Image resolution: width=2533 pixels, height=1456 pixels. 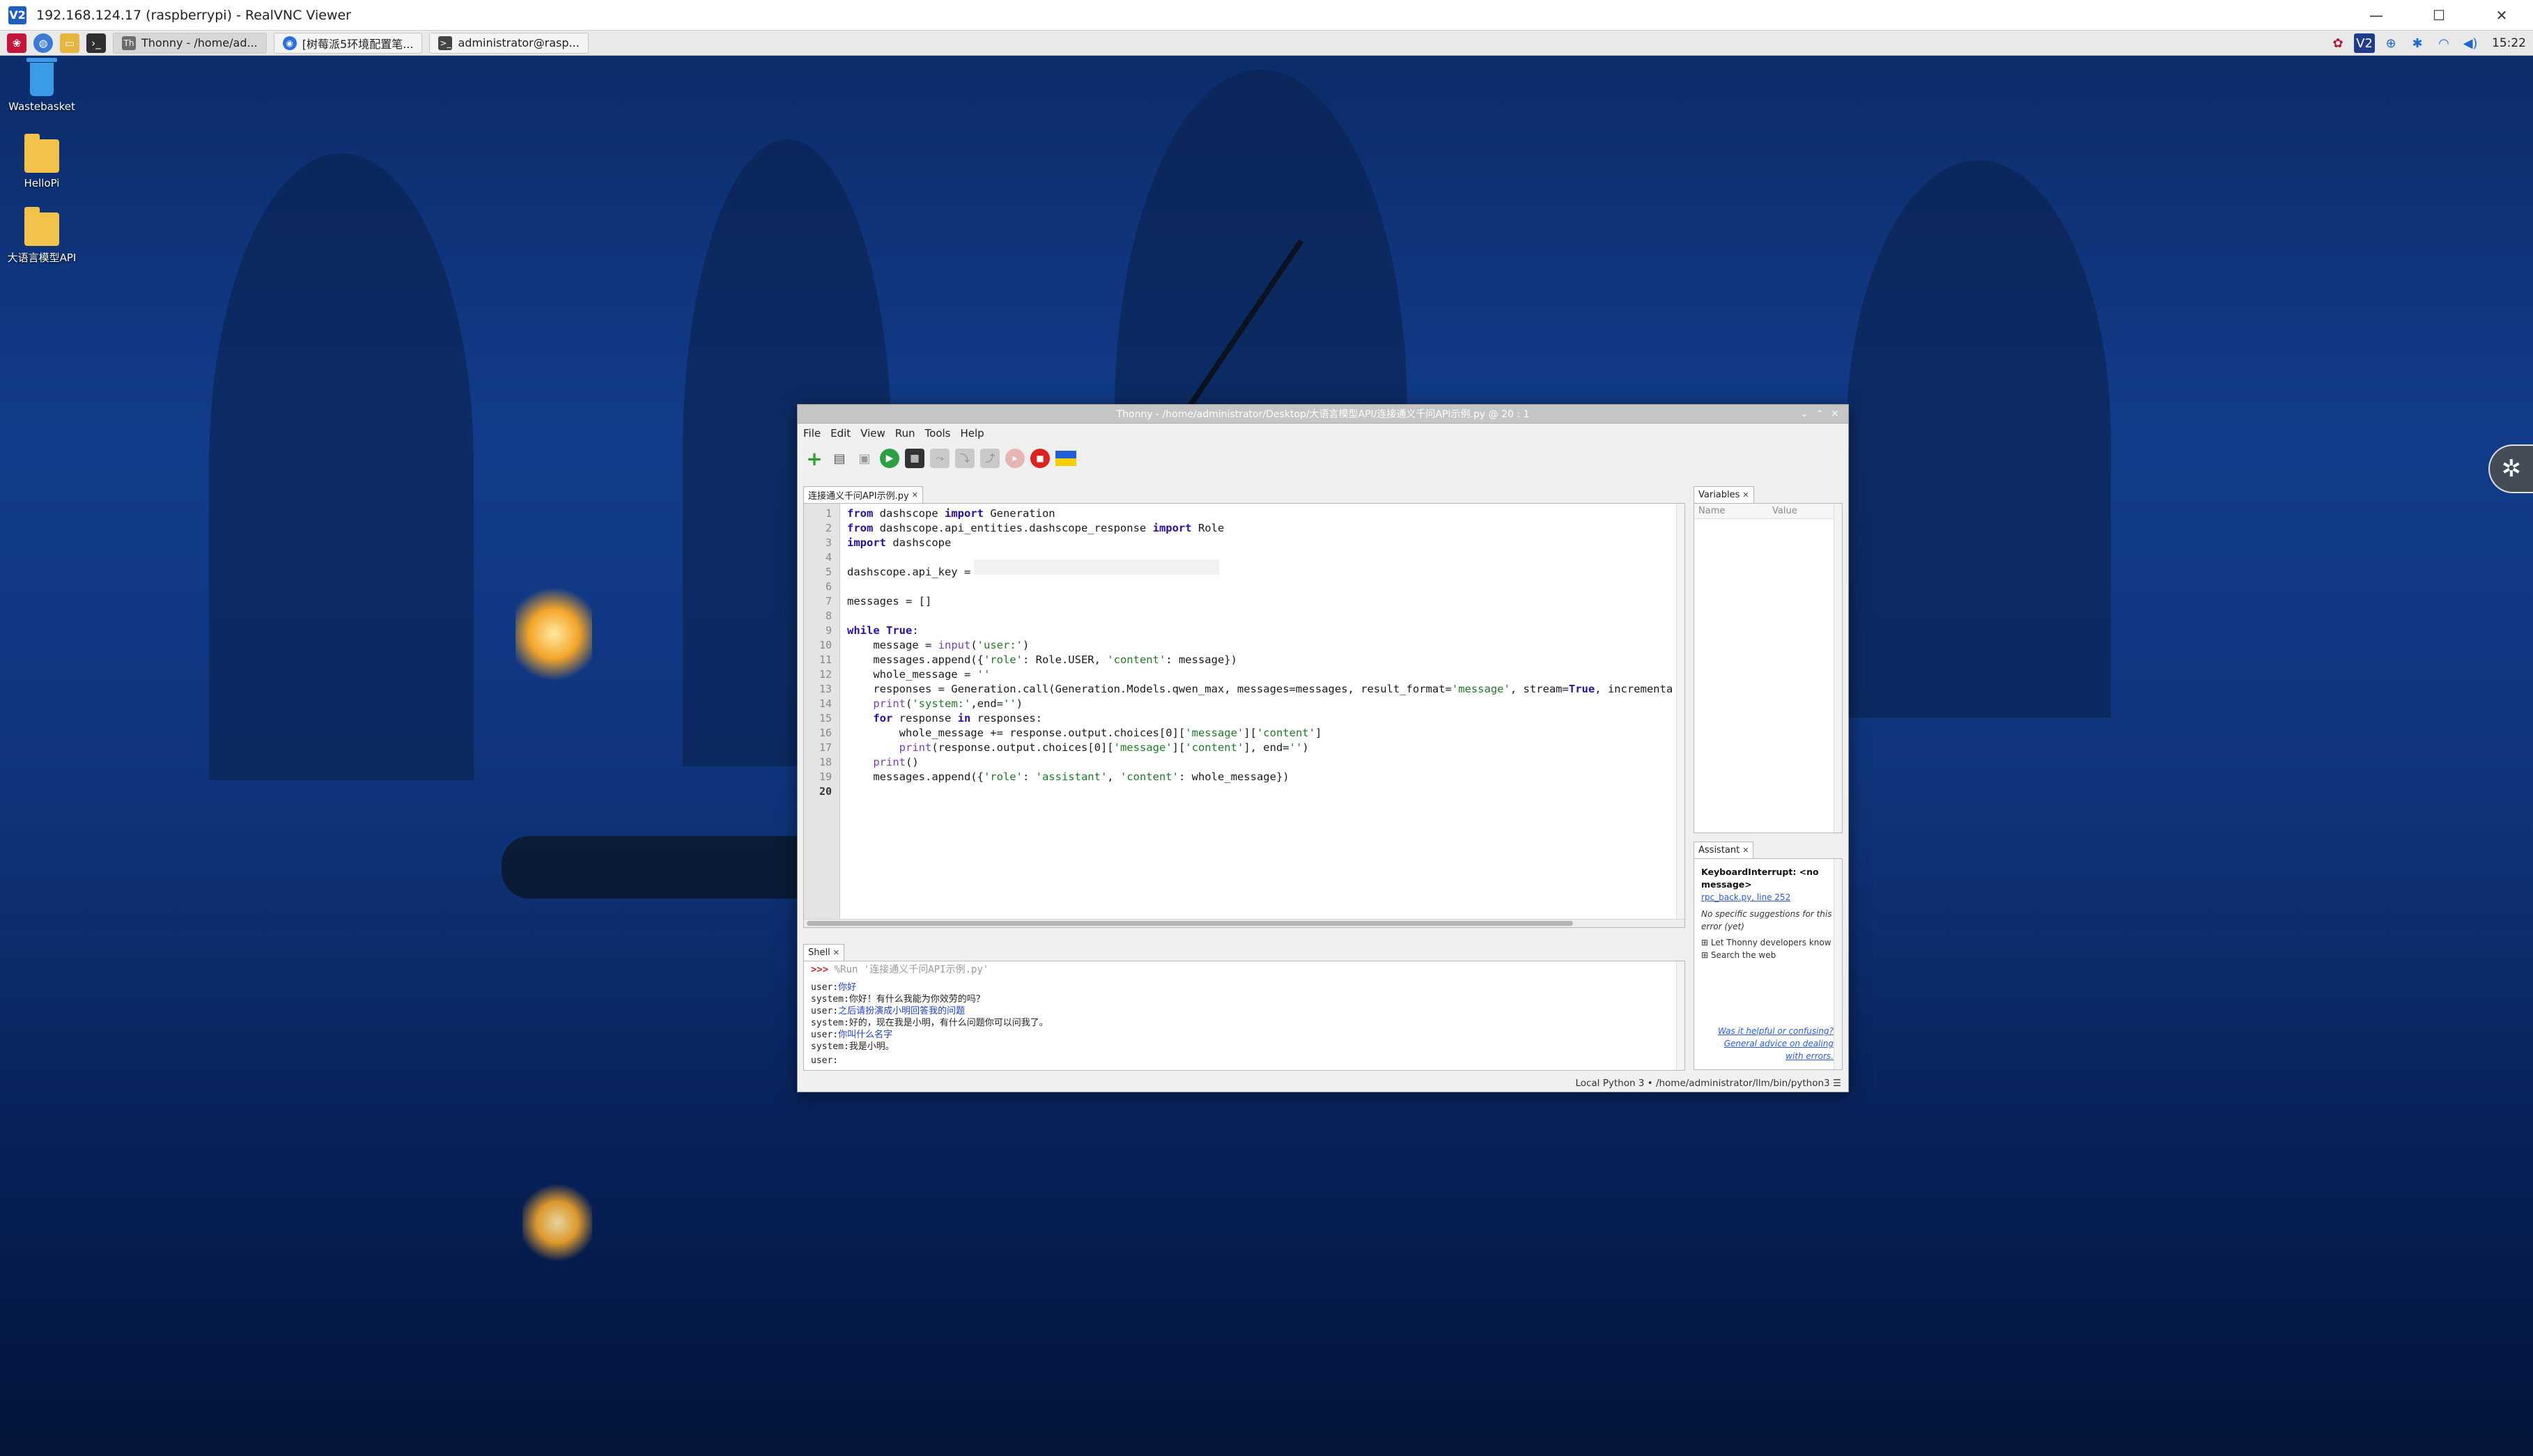 What do you see at coordinates (990, 458) in the screenshot?
I see `step-out-icon: ⤴` at bounding box center [990, 458].